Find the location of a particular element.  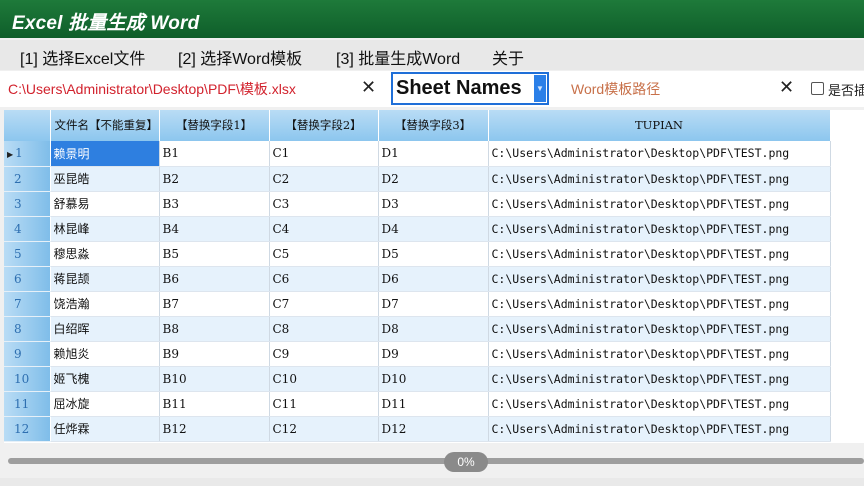

clear-word-path-icon: ✕ is located at coordinates (786, 87).